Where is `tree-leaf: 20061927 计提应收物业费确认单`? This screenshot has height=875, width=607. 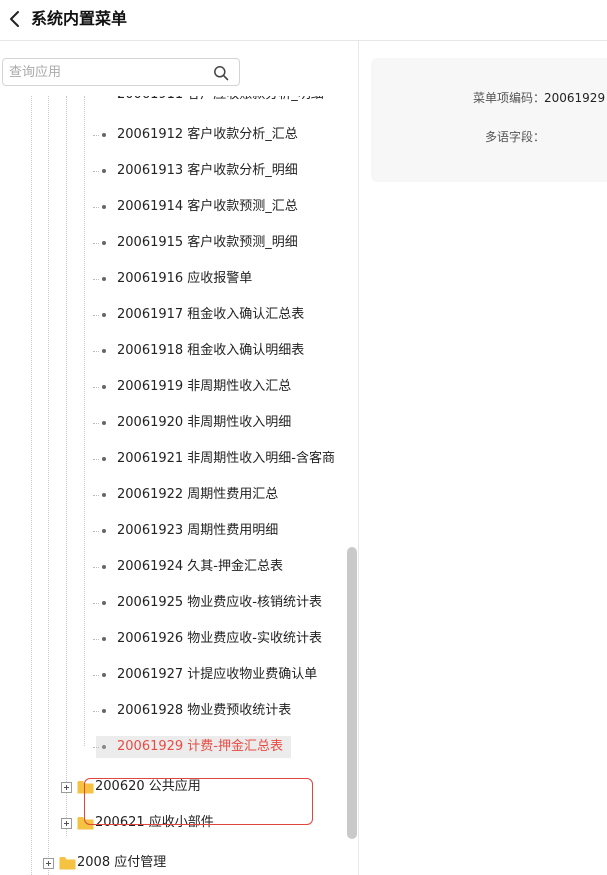 tree-leaf: 20061927 计提应收物业费确认单 is located at coordinates (205, 675).